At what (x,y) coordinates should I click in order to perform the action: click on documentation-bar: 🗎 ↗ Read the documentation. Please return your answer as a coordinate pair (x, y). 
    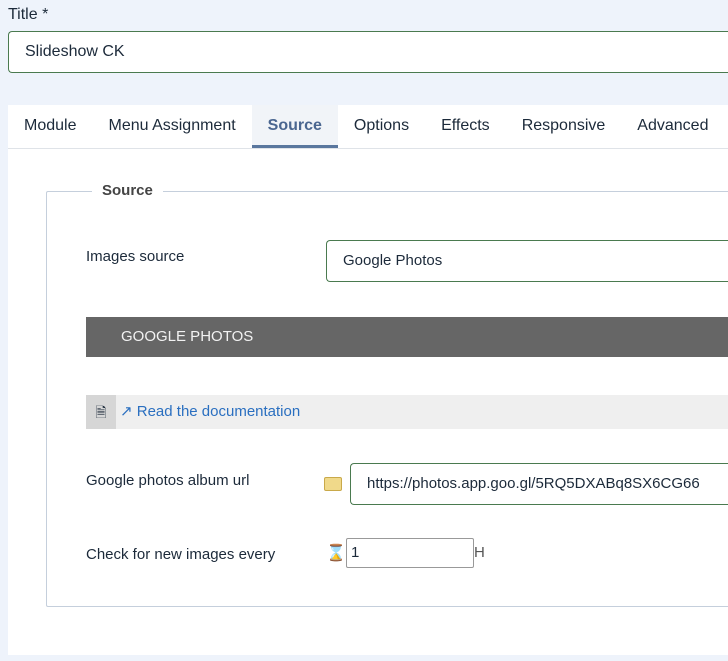
    Looking at the image, I should click on (407, 412).